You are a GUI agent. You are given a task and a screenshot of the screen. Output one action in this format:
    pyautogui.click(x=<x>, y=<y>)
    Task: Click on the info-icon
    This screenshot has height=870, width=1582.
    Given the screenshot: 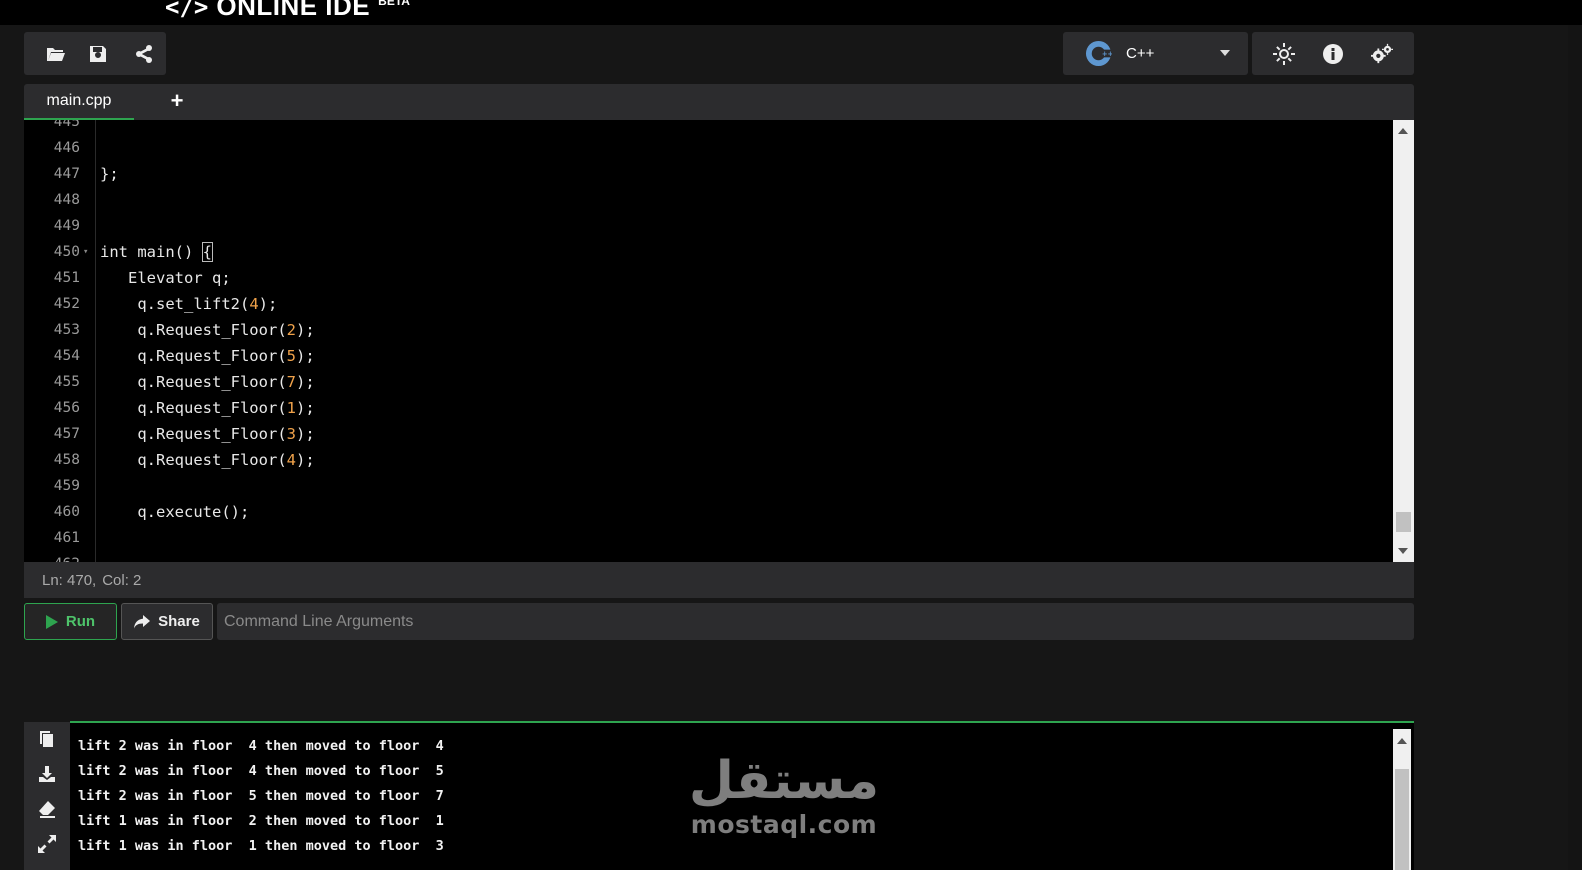 What is the action you would take?
    pyautogui.click(x=1332, y=53)
    